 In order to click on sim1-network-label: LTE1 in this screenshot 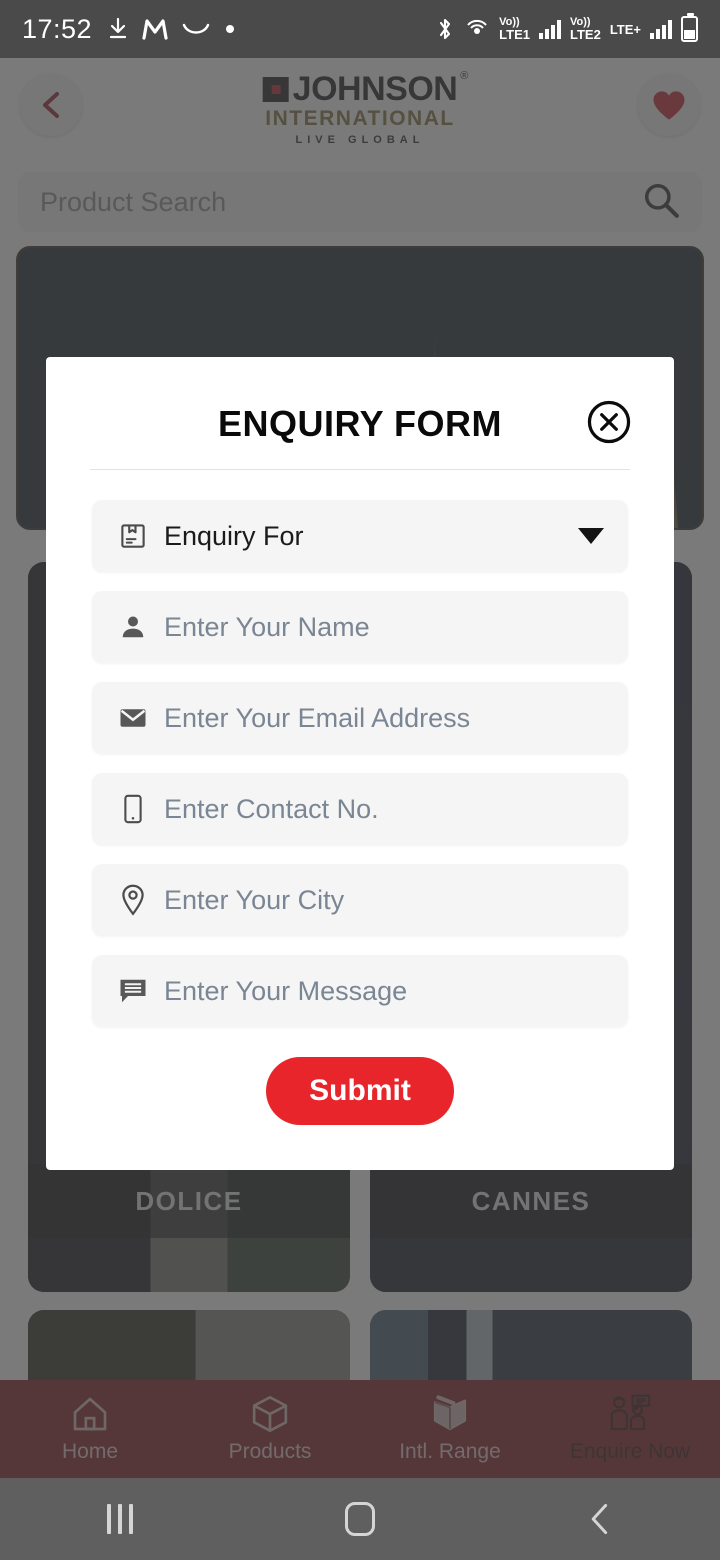, I will do `click(514, 34)`.